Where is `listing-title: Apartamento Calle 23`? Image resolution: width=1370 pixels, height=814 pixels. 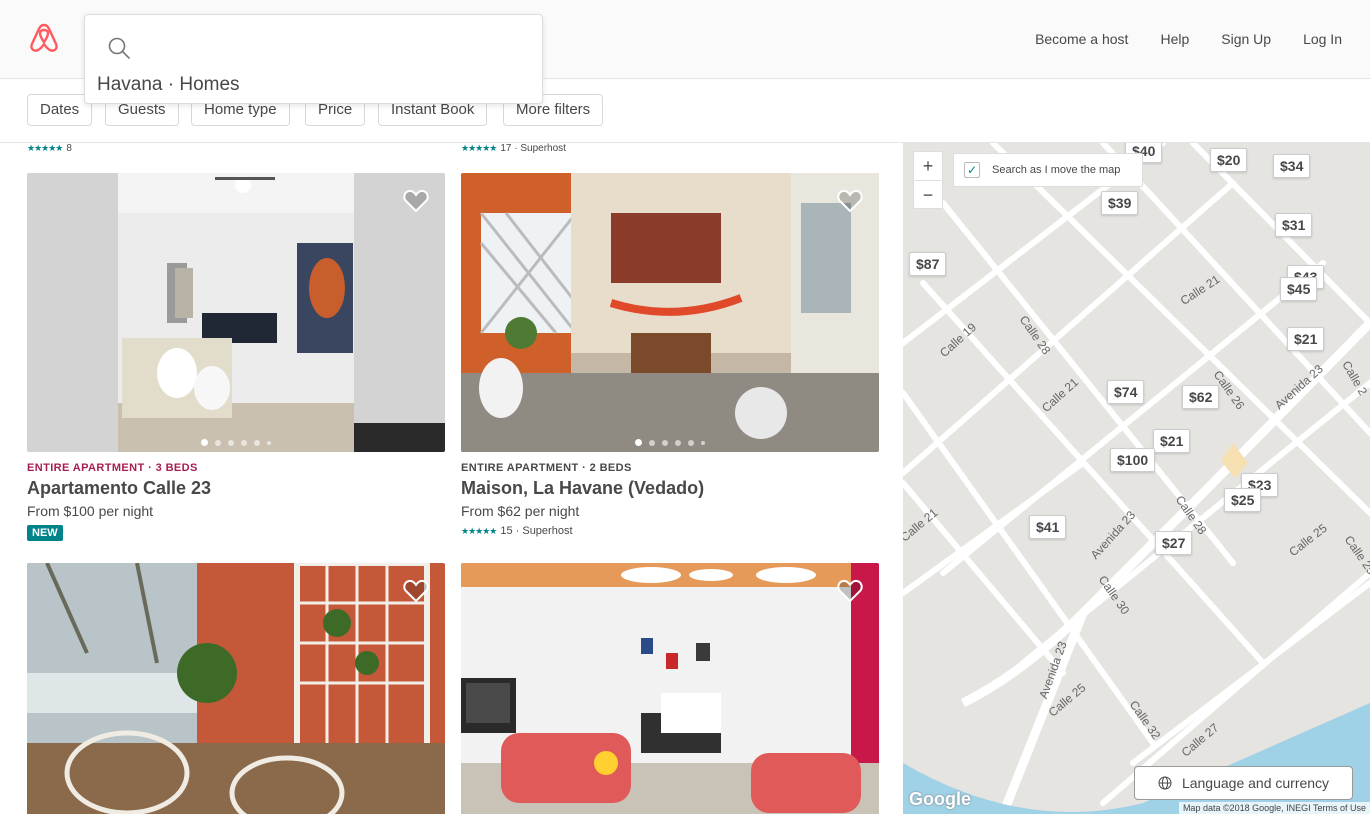
listing-title: Apartamento Calle 23 is located at coordinates (236, 488).